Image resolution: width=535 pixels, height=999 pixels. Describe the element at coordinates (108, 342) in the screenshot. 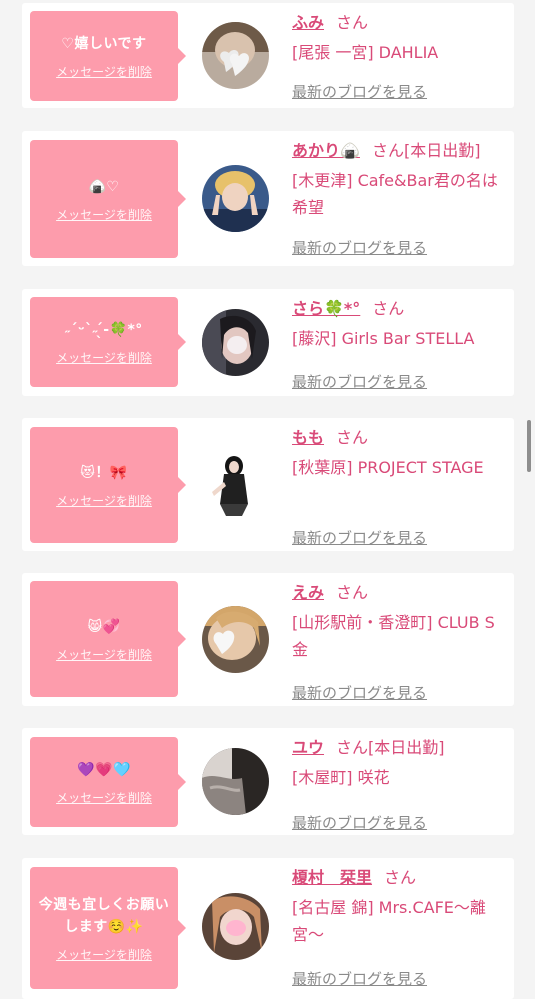

I see `message-bubble: ˶ˊᵕˋ˶ ̖́-🍀*° メッセージを削除` at that location.